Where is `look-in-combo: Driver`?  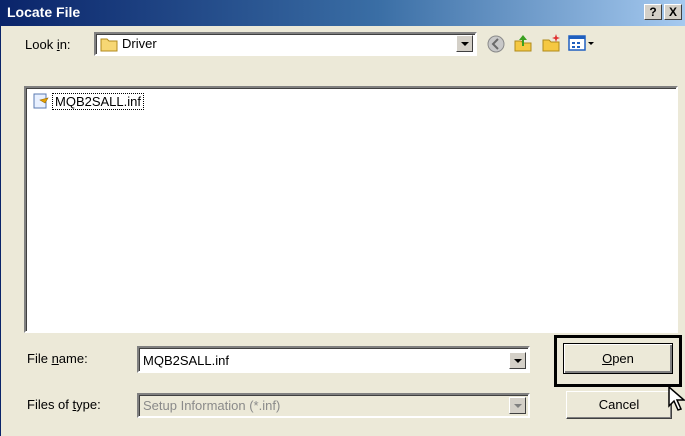 look-in-combo: Driver is located at coordinates (285, 44).